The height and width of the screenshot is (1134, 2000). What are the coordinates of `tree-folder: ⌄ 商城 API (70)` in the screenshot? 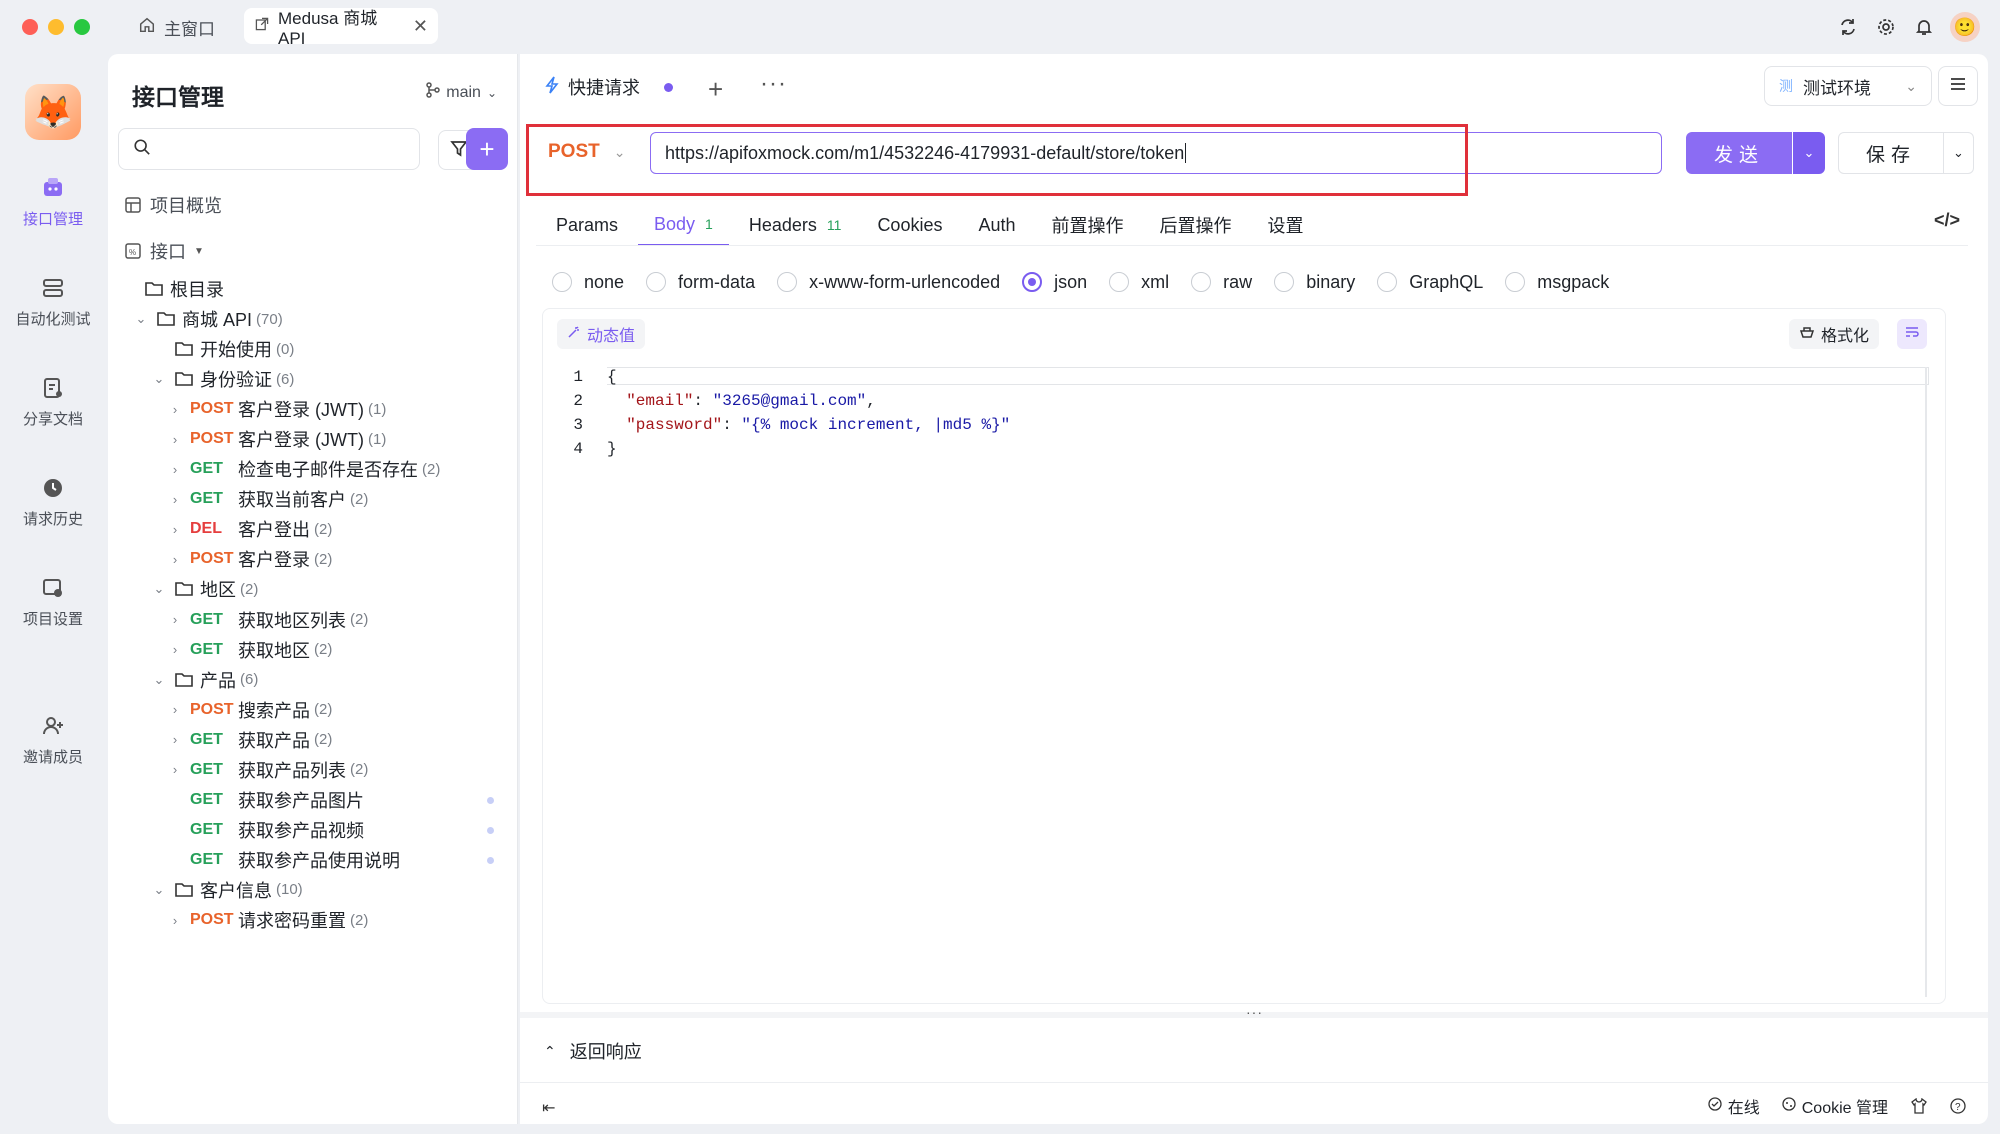 It's located at (208, 319).